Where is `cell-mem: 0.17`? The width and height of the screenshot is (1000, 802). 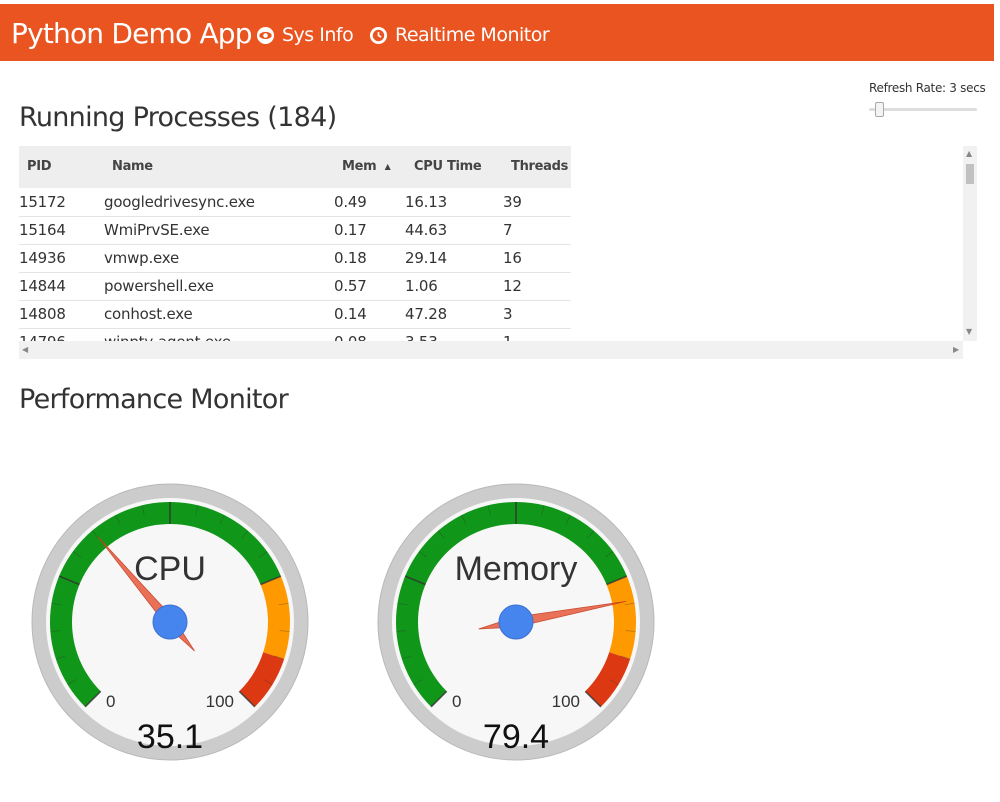 cell-mem: 0.17 is located at coordinates (350, 230).